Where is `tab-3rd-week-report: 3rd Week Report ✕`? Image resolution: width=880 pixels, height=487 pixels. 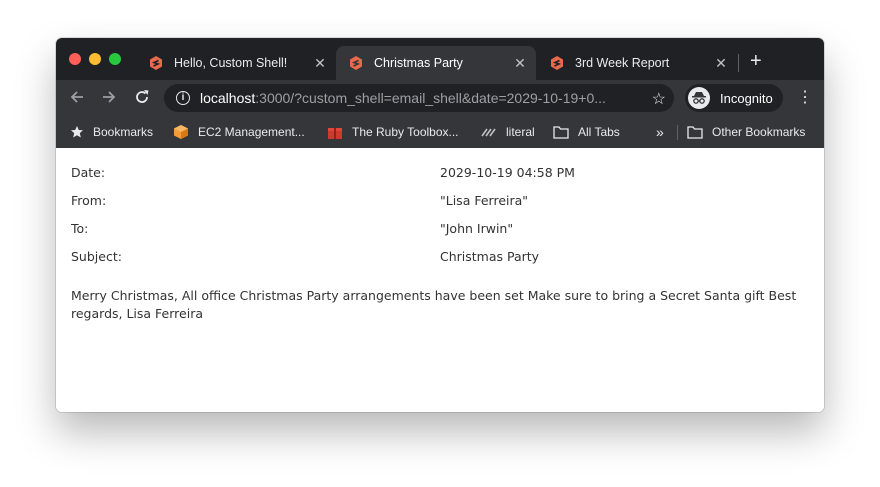 tab-3rd-week-report: 3rd Week Report ✕ is located at coordinates (637, 63).